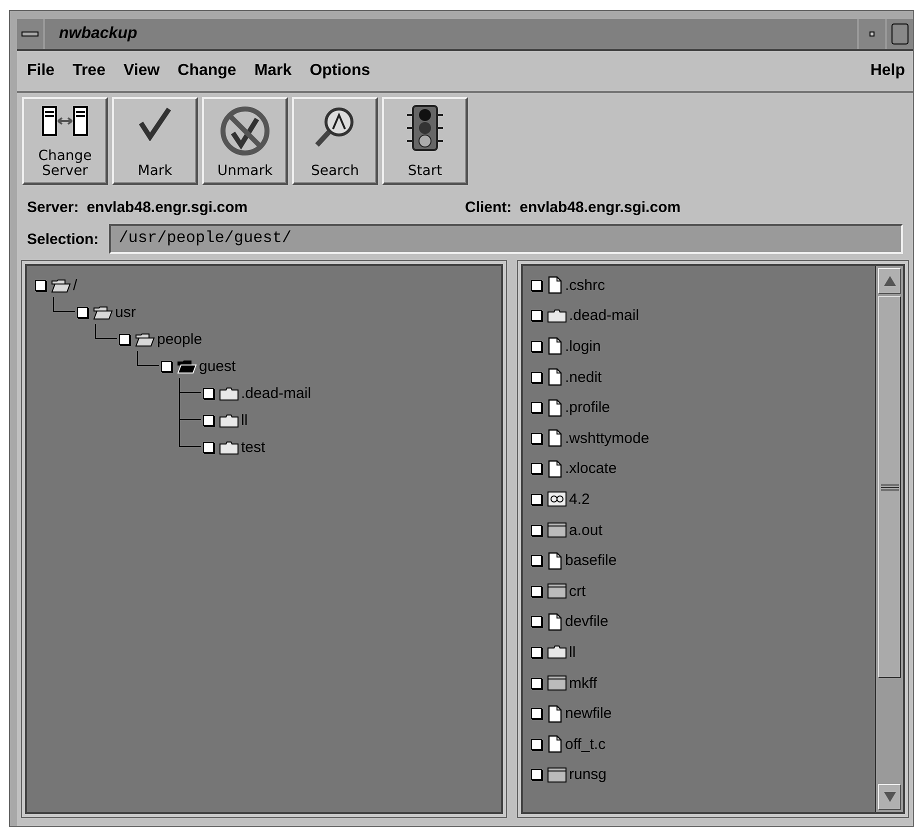 The height and width of the screenshot is (827, 914). Describe the element at coordinates (583, 377) in the screenshot. I see `file-name: .nedit` at that location.